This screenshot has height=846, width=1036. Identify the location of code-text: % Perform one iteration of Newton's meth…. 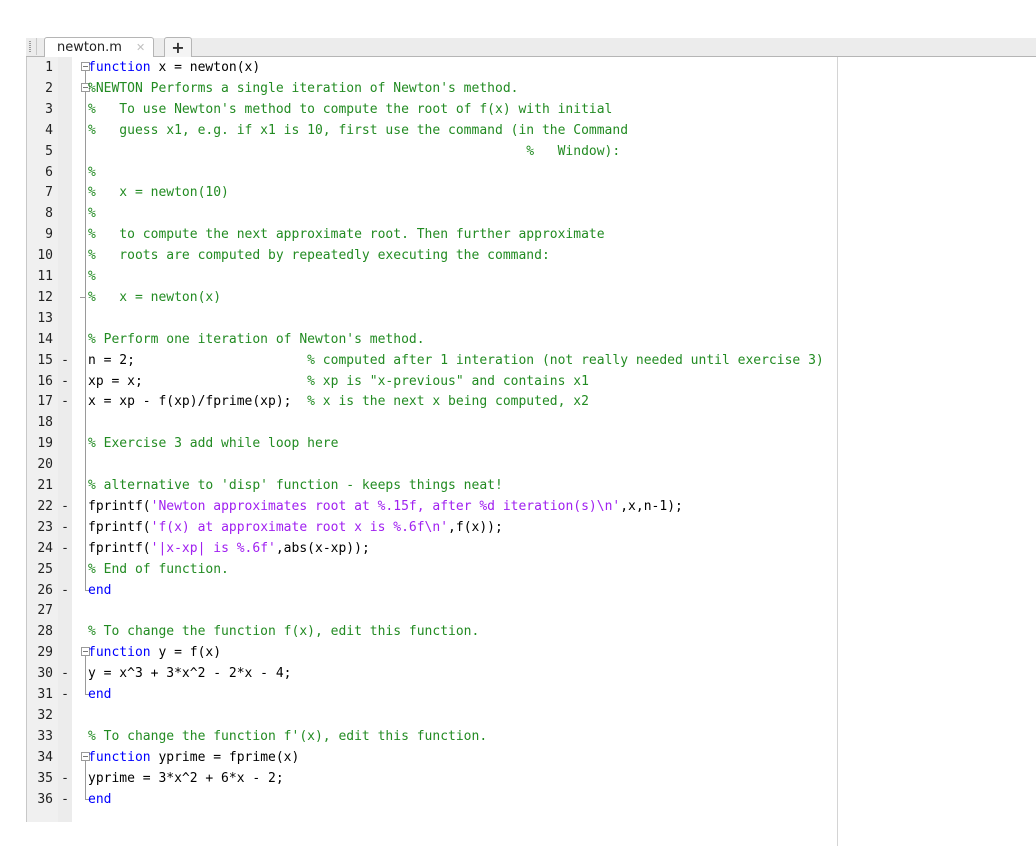
(256, 339).